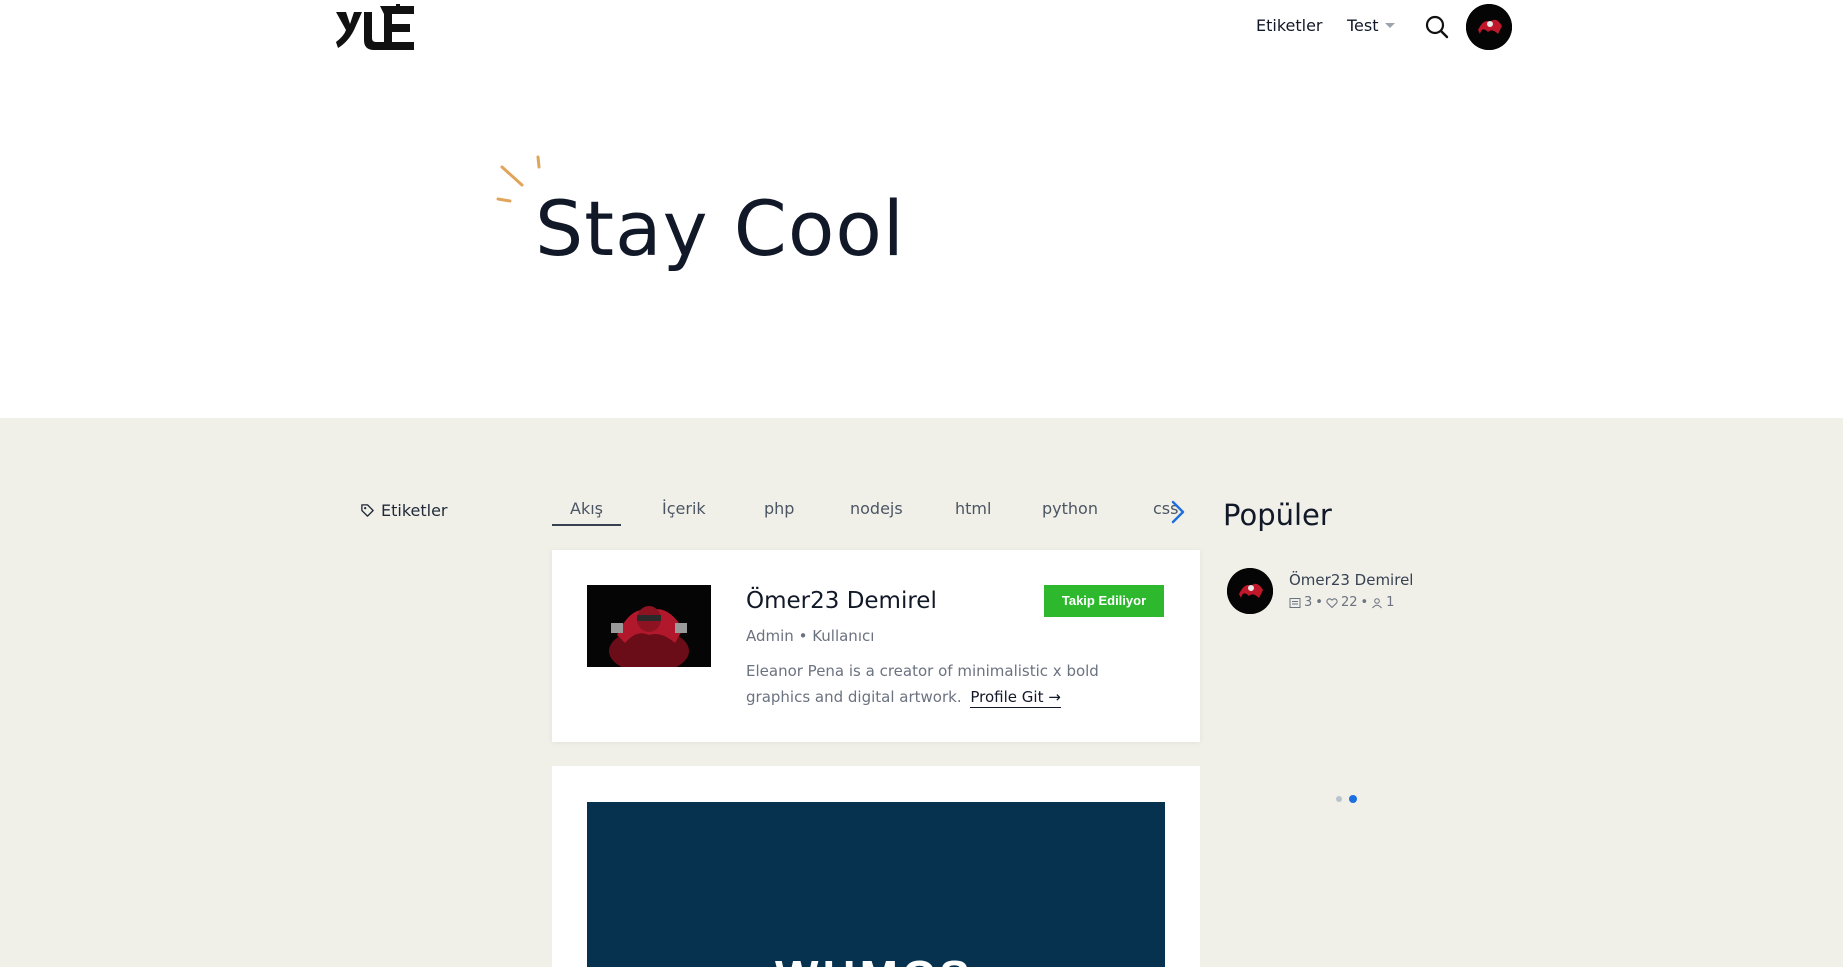 The width and height of the screenshot is (1843, 967). Describe the element at coordinates (1377, 602) in the screenshot. I see `user-icon` at that location.